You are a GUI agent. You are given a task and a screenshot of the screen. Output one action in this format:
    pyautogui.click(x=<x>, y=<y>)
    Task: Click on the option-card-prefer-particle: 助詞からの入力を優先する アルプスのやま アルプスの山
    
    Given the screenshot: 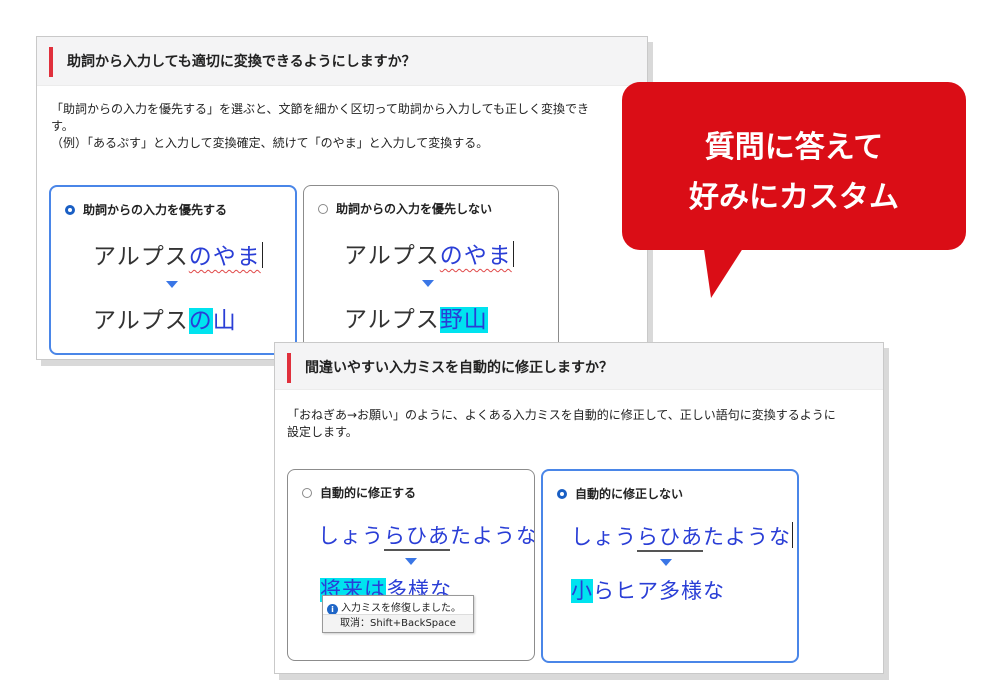 What is the action you would take?
    pyautogui.click(x=173, y=270)
    